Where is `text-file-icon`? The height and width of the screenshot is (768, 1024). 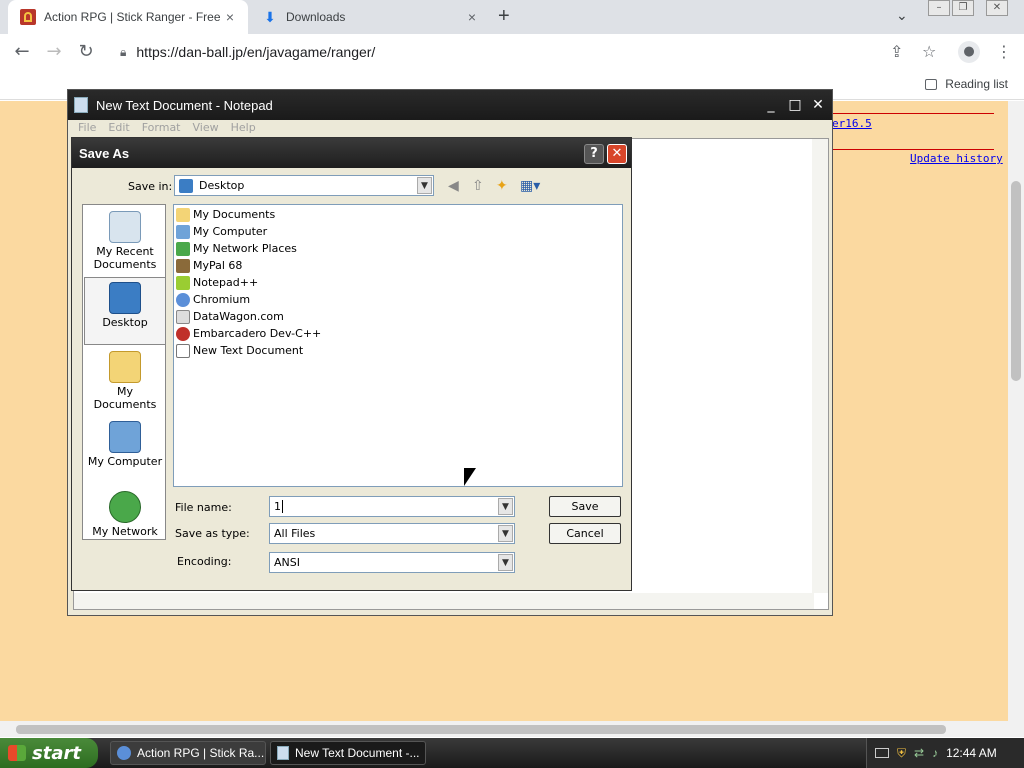
text-file-icon is located at coordinates (183, 350).